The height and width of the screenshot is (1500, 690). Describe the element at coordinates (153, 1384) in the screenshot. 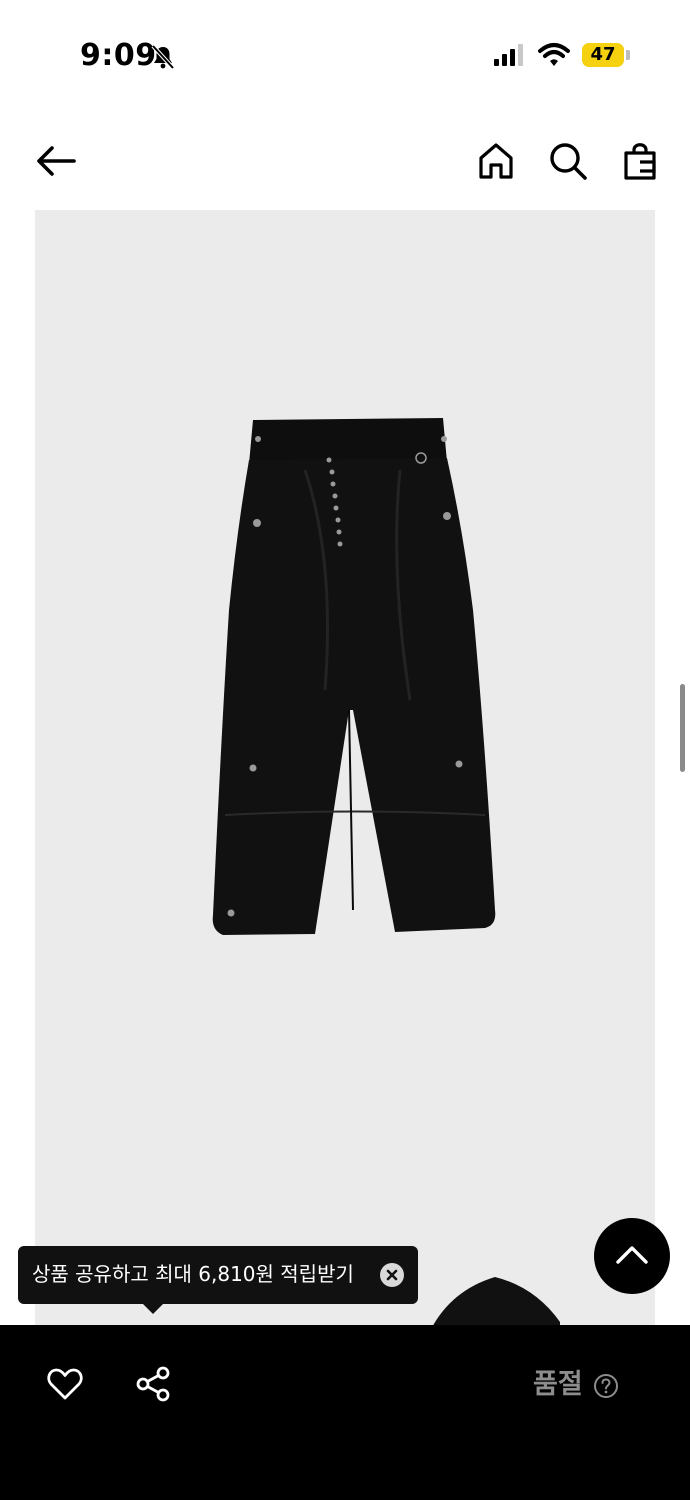

I see `share-icon` at that location.